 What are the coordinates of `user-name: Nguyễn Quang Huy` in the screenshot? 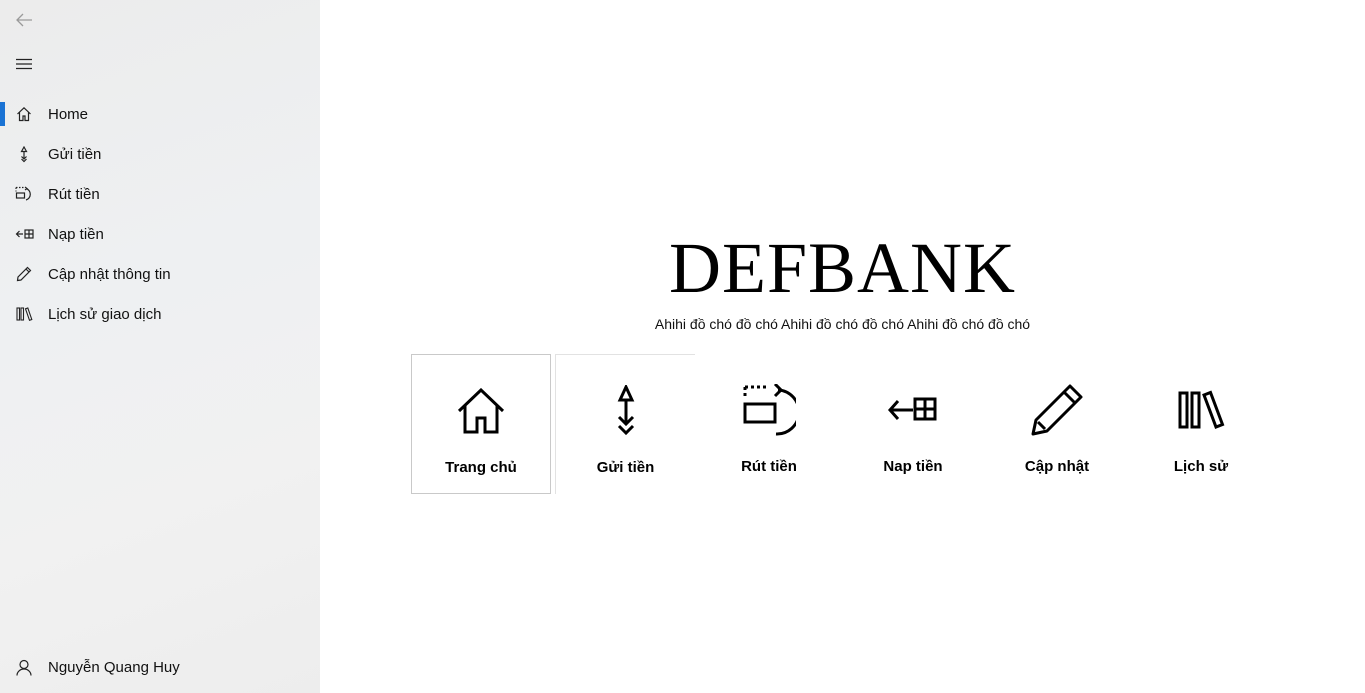 It's located at (114, 667).